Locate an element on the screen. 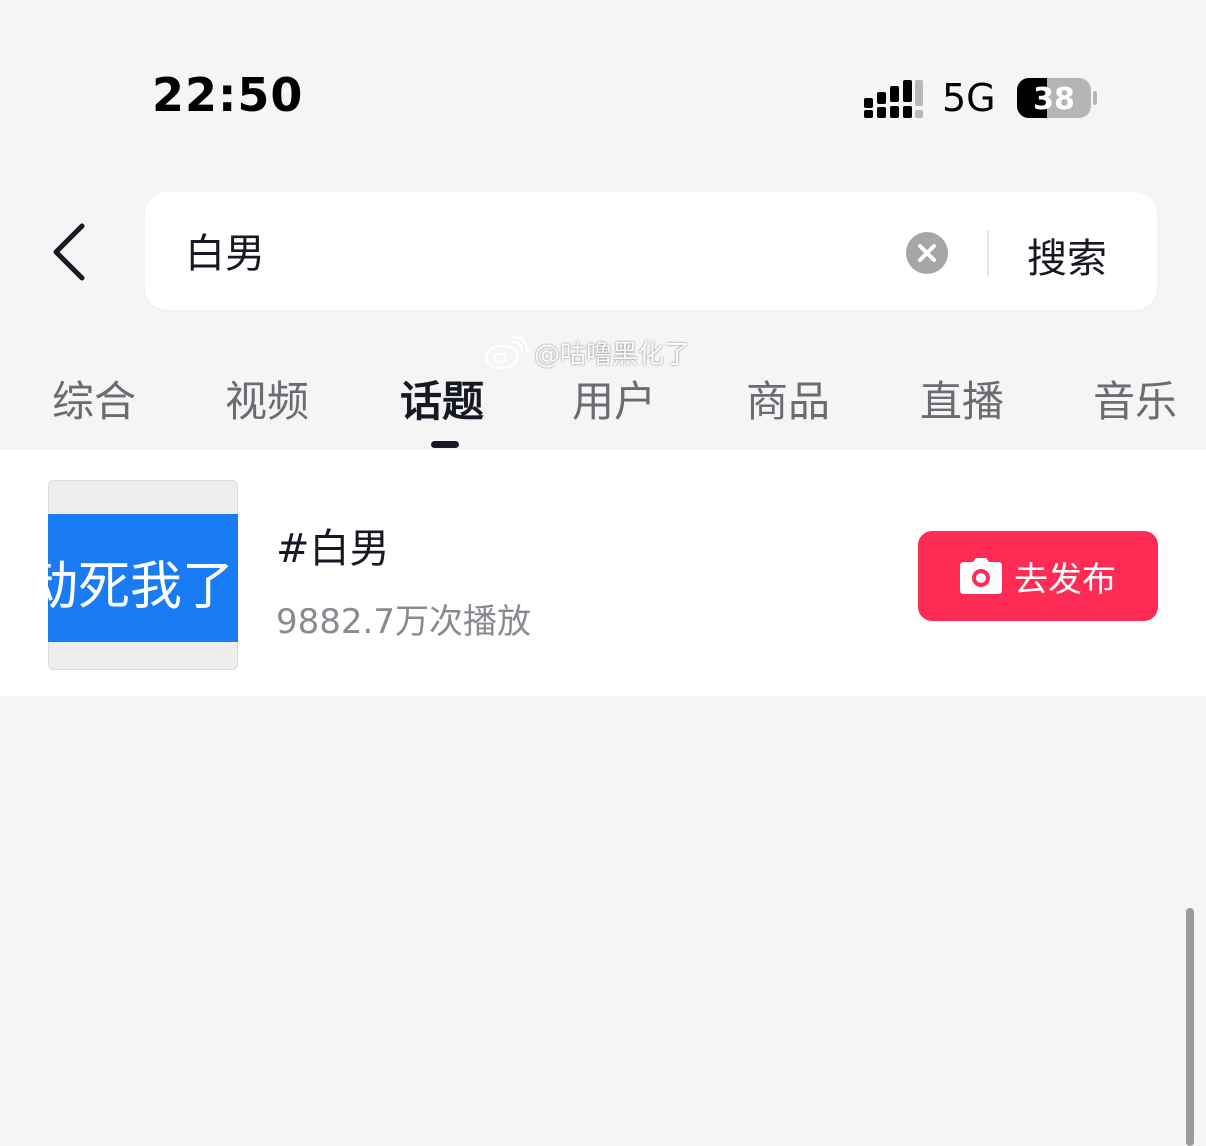  search-input is located at coordinates (535, 250).